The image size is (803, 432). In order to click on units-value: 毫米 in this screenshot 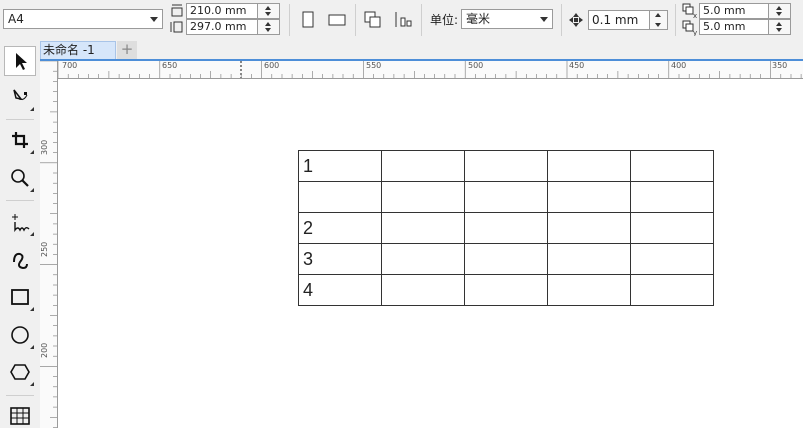, I will do `click(478, 19)`.